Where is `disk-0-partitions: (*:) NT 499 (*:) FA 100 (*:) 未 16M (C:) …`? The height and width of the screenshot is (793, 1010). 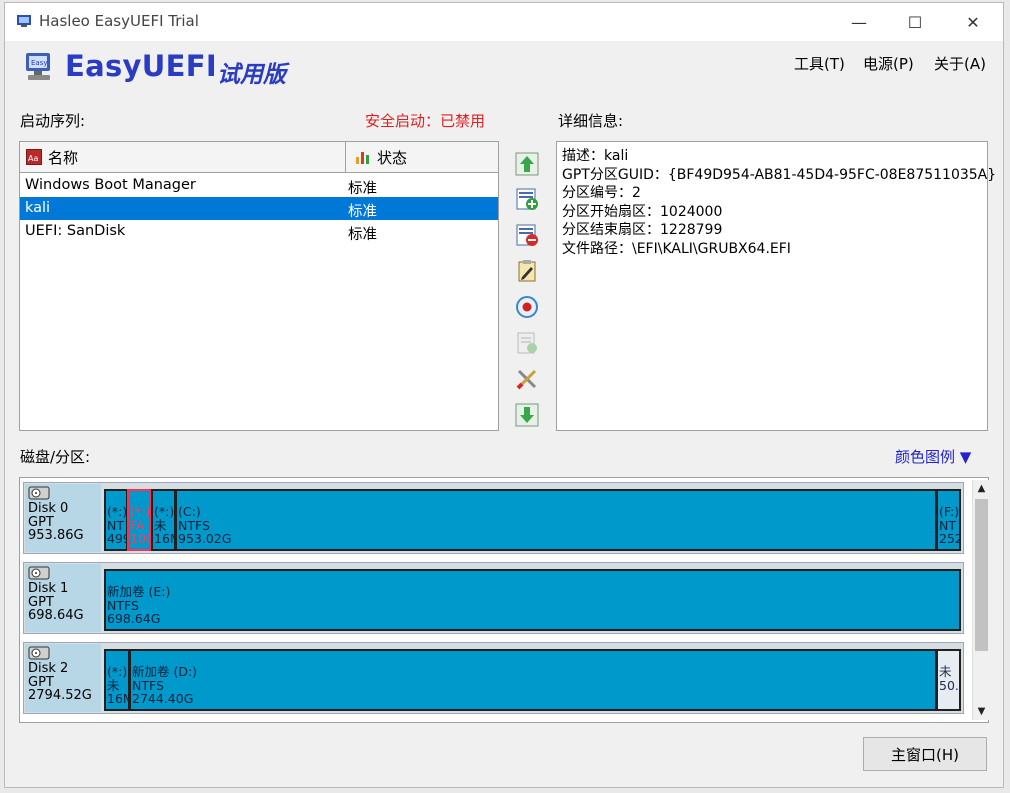 disk-0-partitions: (*:) NT 499 (*:) FA 100 (*:) 未 16M (C:) … is located at coordinates (532, 520).